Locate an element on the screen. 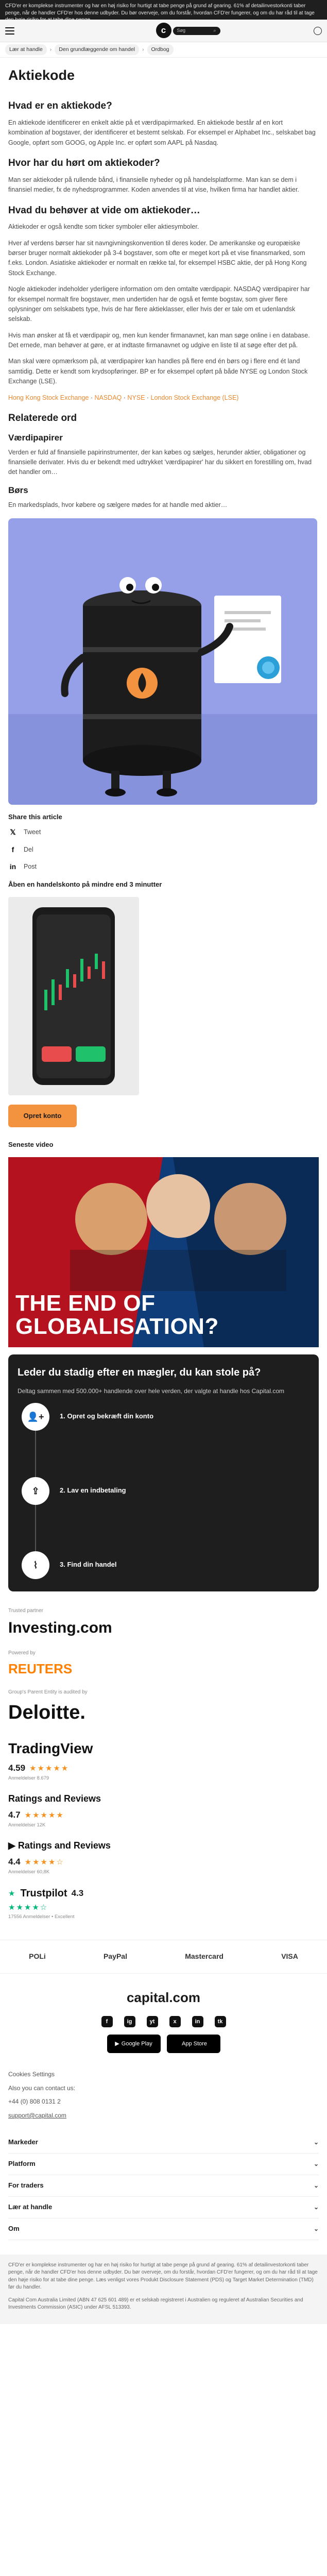 Image resolution: width=327 pixels, height=2576 pixels. hamburger-icon is located at coordinates (9, 31).